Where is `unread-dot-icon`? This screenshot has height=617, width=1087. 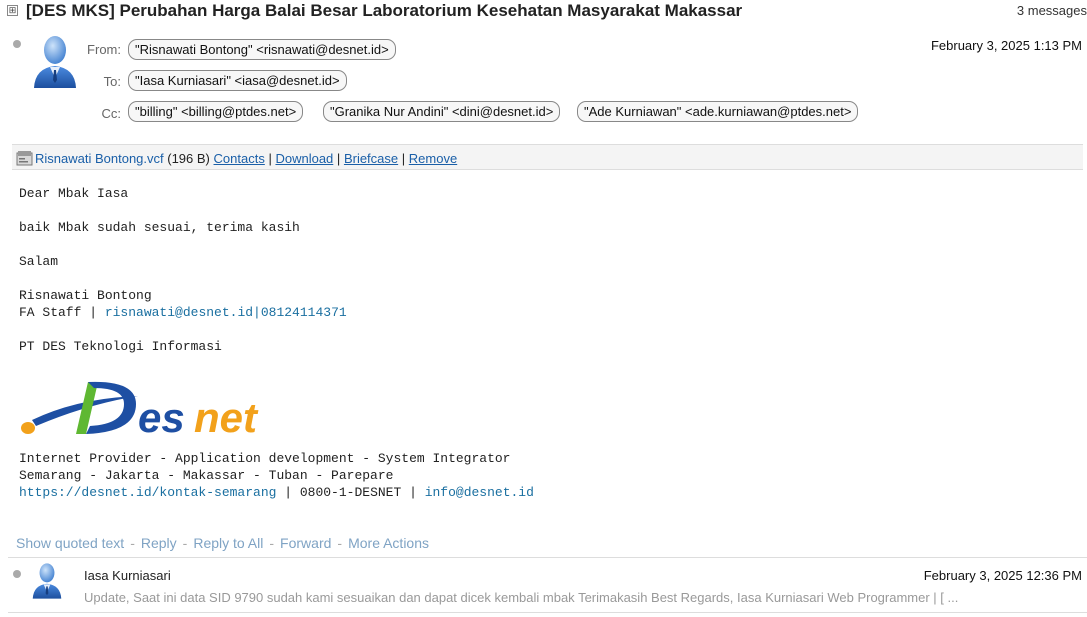 unread-dot-icon is located at coordinates (17, 44).